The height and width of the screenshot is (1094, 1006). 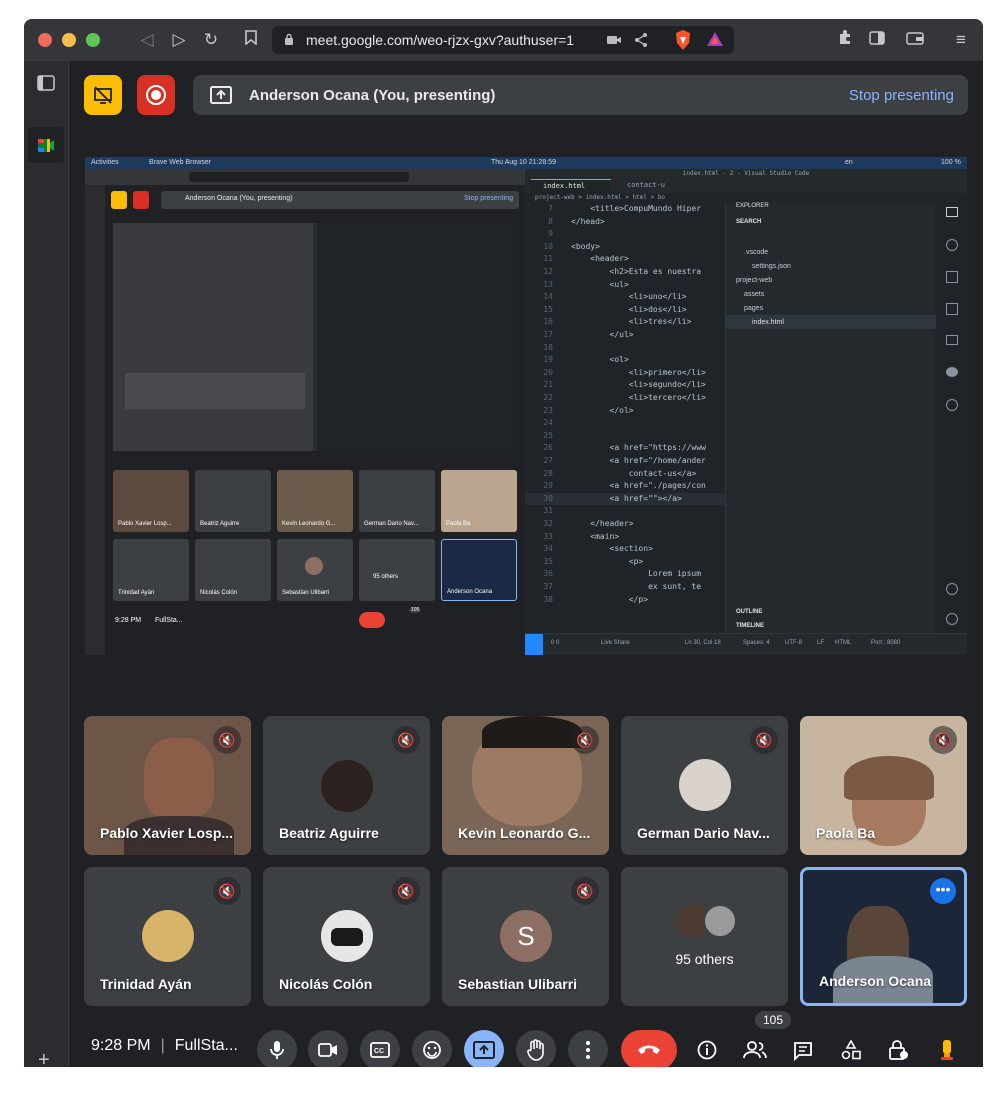 I want to click on status-spaces: Spaces: 4, so click(x=756, y=643).